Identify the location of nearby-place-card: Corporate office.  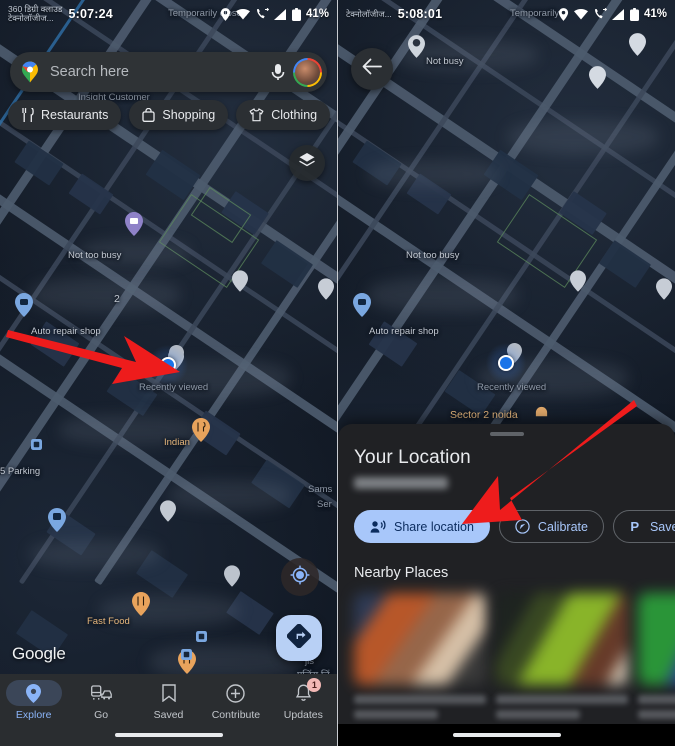
(420, 666).